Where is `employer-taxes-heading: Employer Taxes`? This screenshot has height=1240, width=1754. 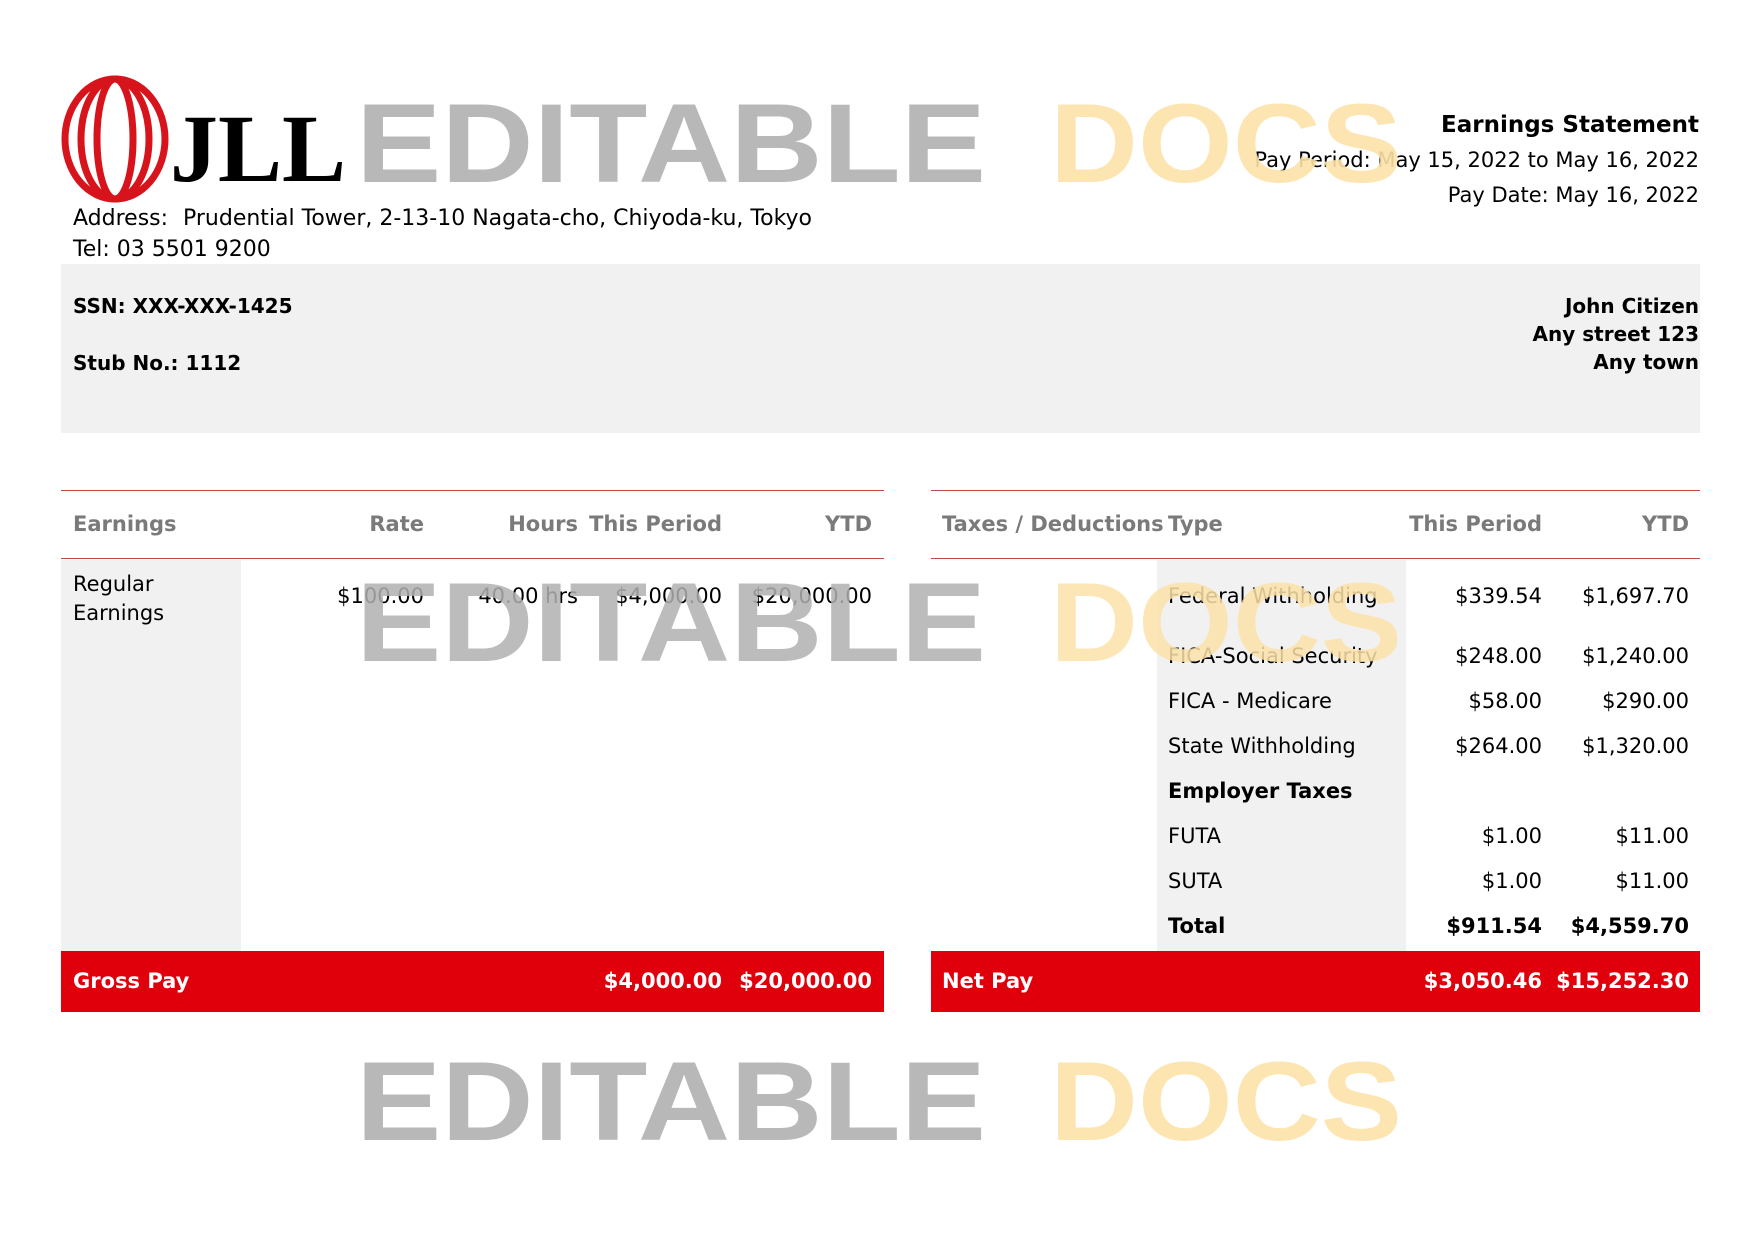
employer-taxes-heading: Employer Taxes is located at coordinates (1260, 791).